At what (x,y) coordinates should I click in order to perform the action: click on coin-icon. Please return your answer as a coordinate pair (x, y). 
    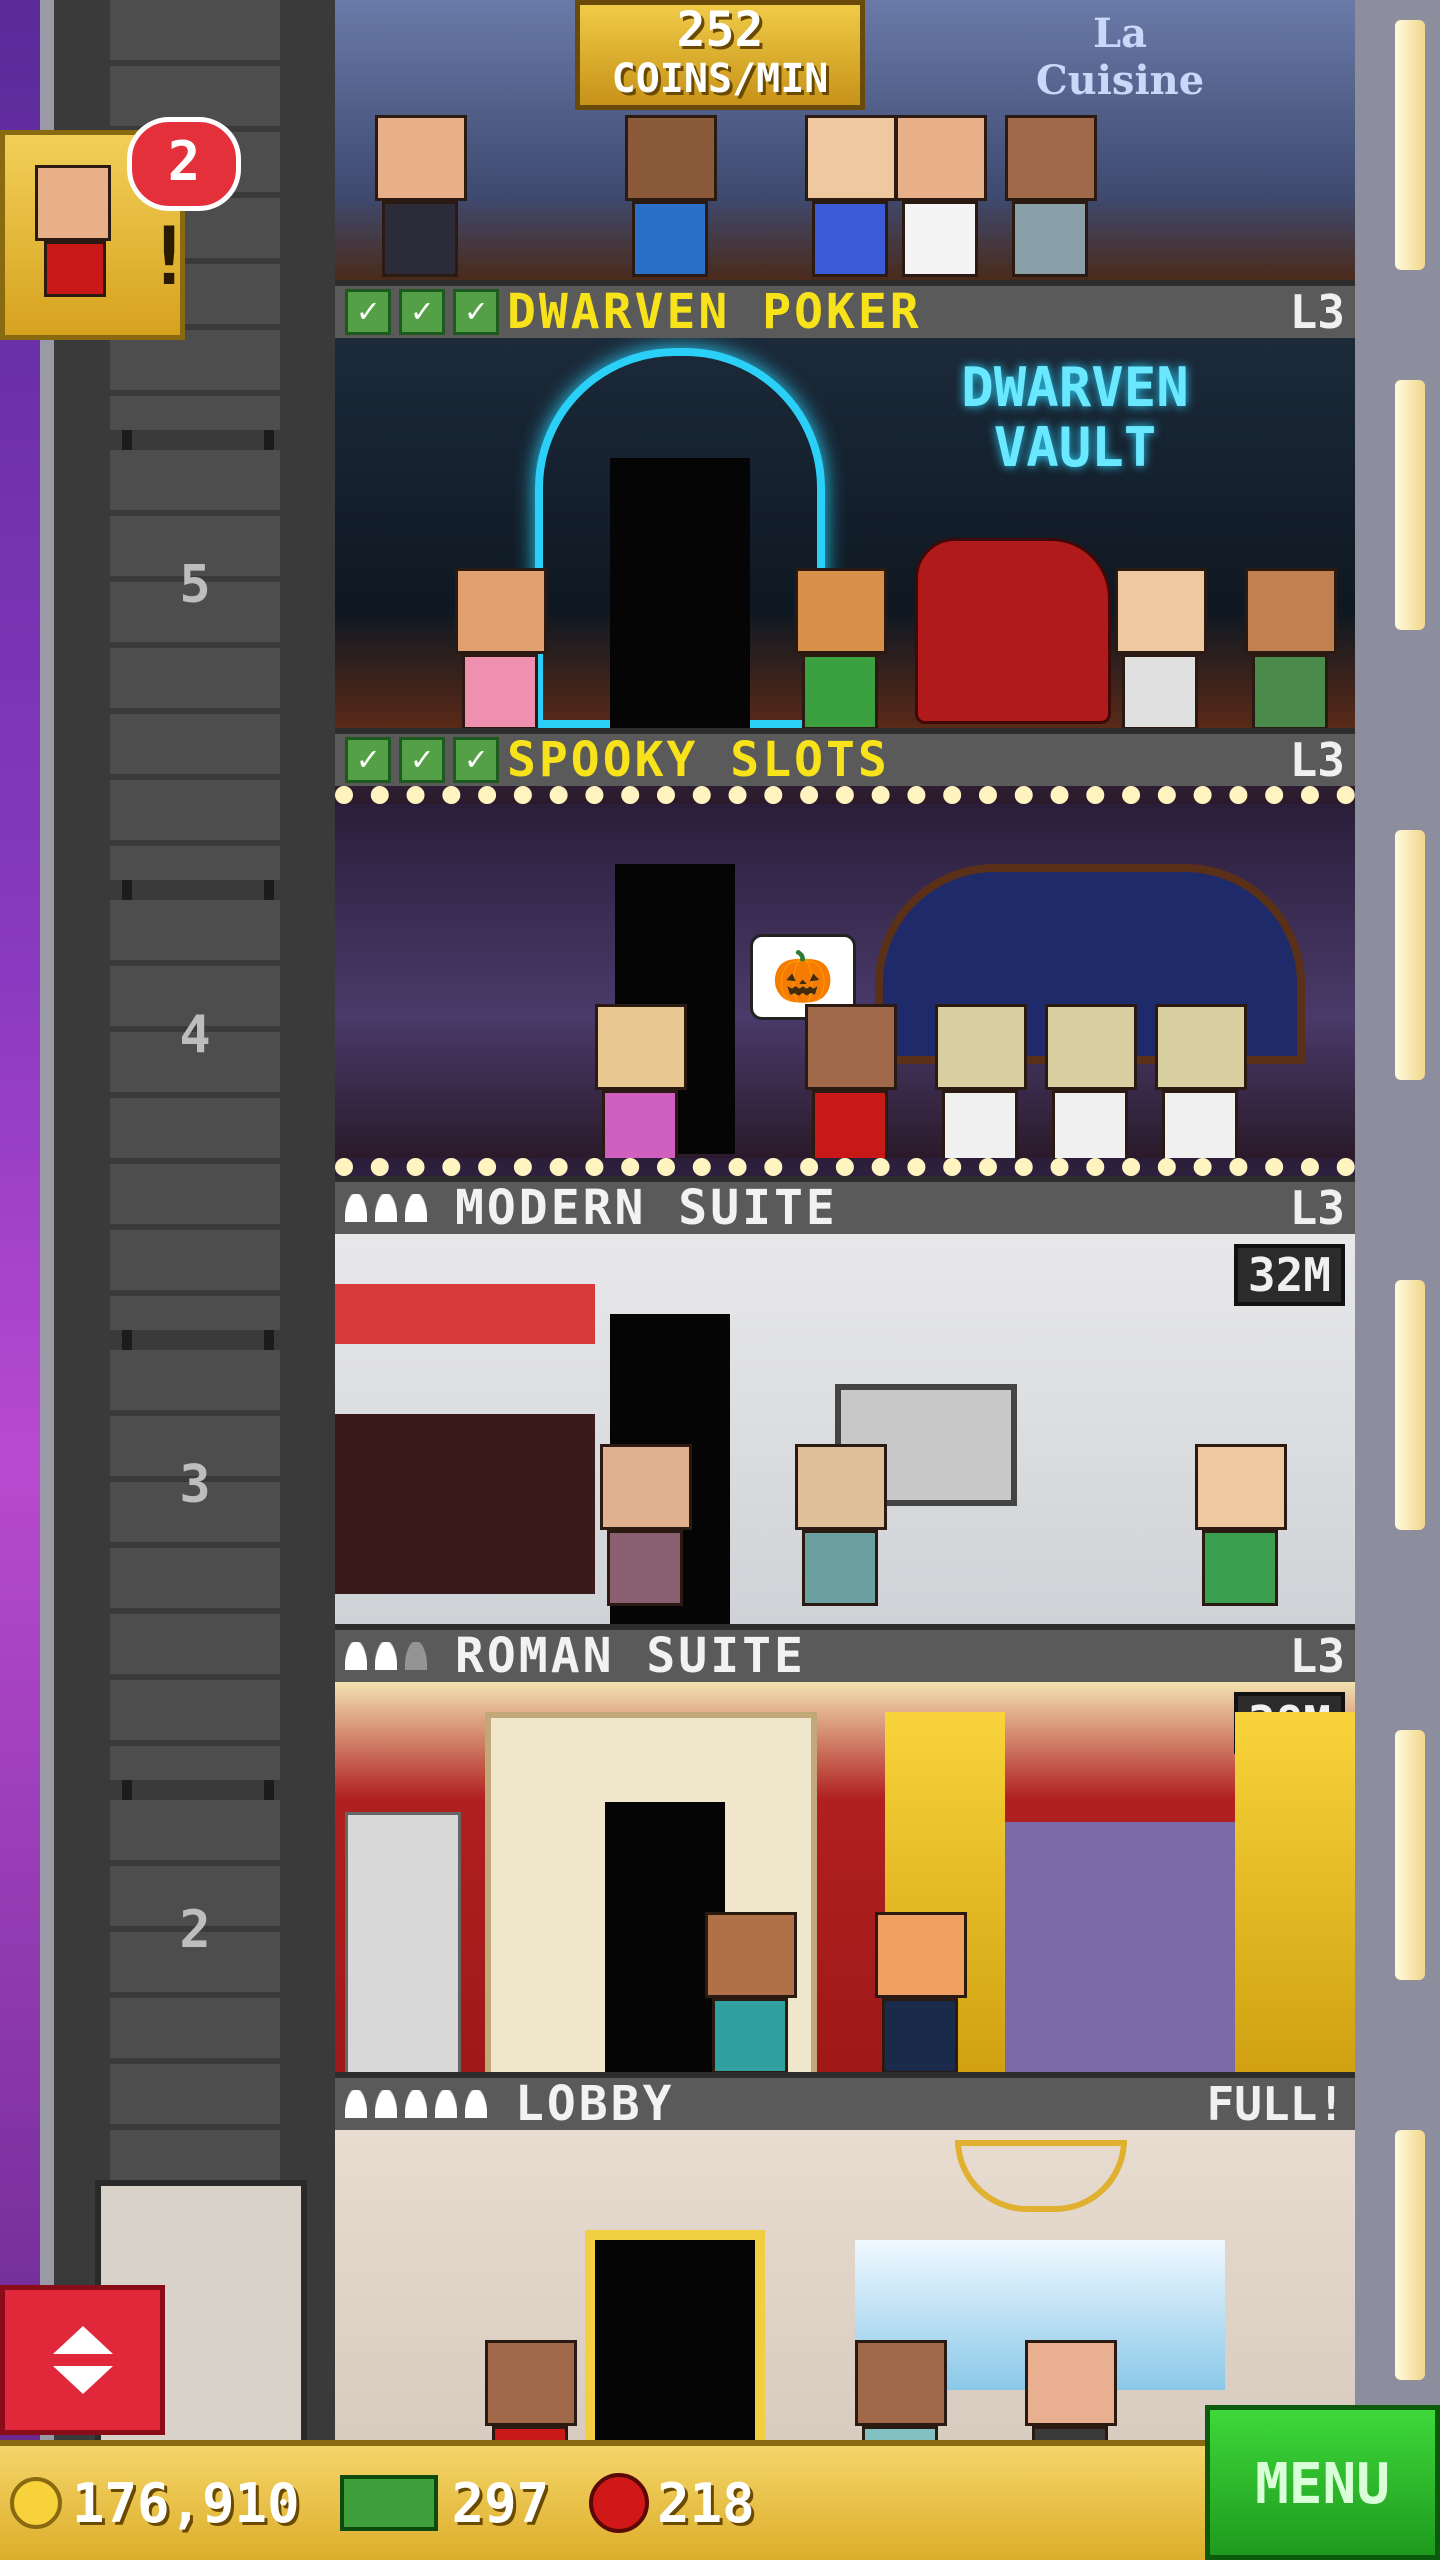
    Looking at the image, I should click on (36, 2503).